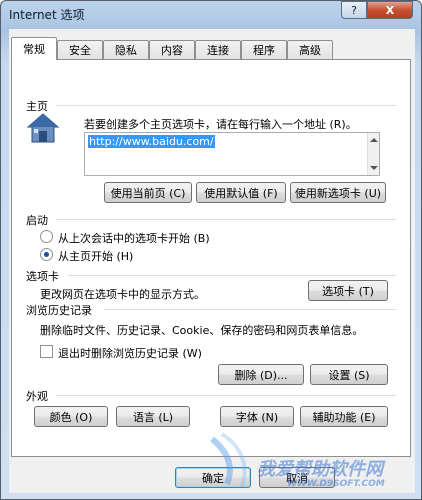 The image size is (422, 500). I want to click on tabs-heading: 选项卡, so click(42, 276).